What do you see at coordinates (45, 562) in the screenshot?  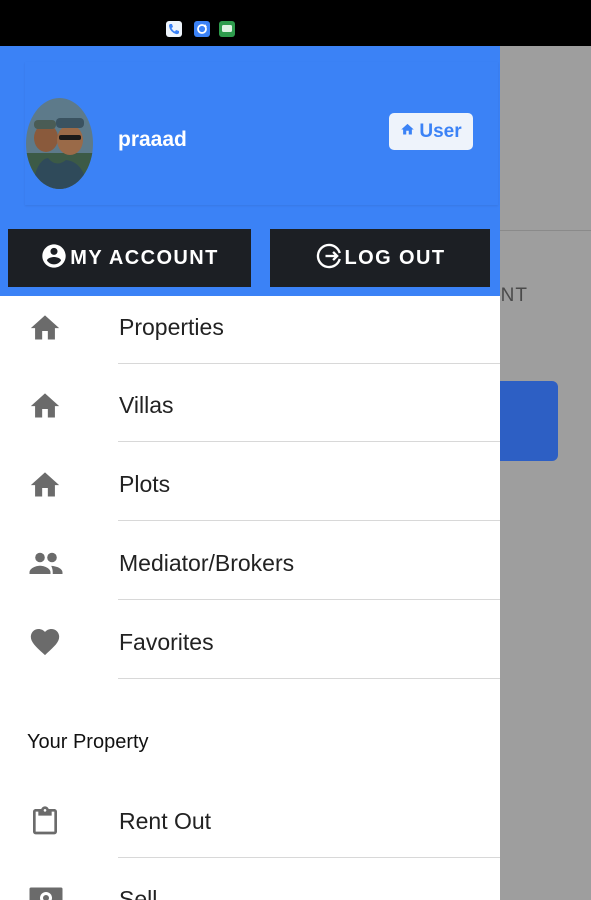 I see `people-icon` at bounding box center [45, 562].